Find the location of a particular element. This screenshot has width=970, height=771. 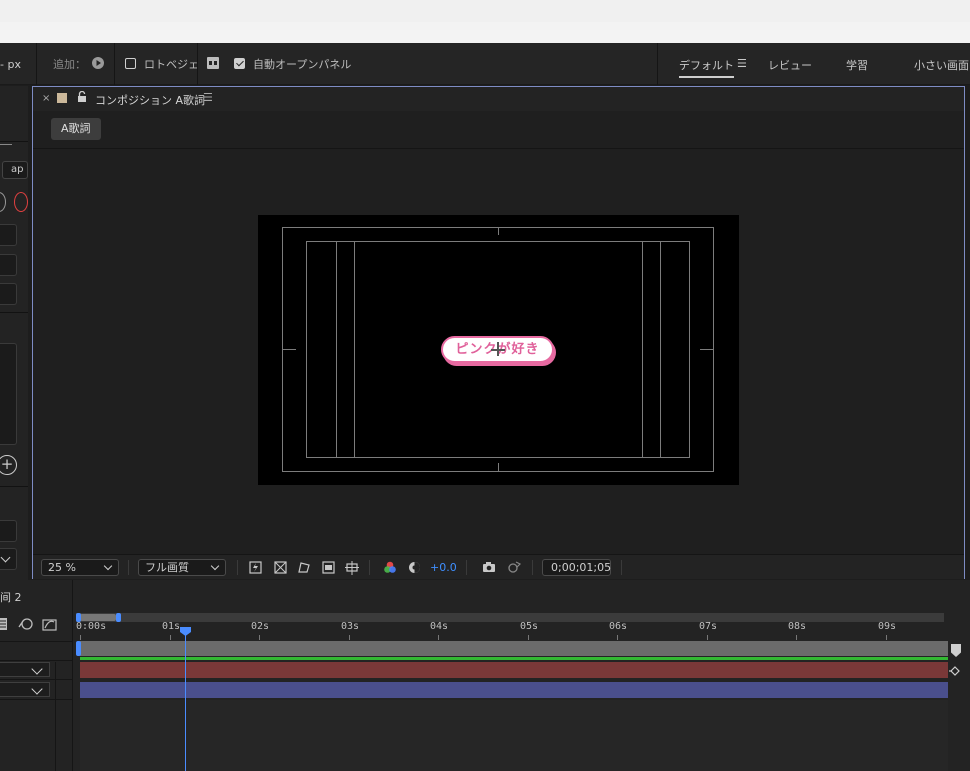

comp-end-marker is located at coordinates (956, 650).